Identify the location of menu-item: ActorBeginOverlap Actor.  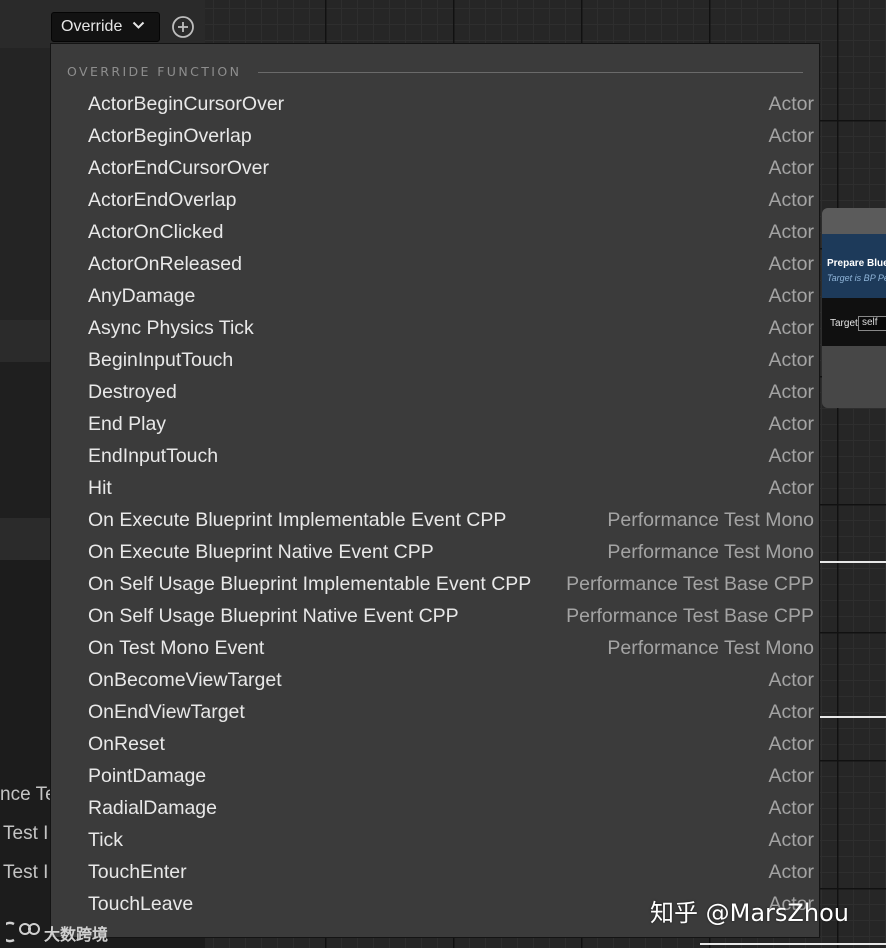
(435, 137).